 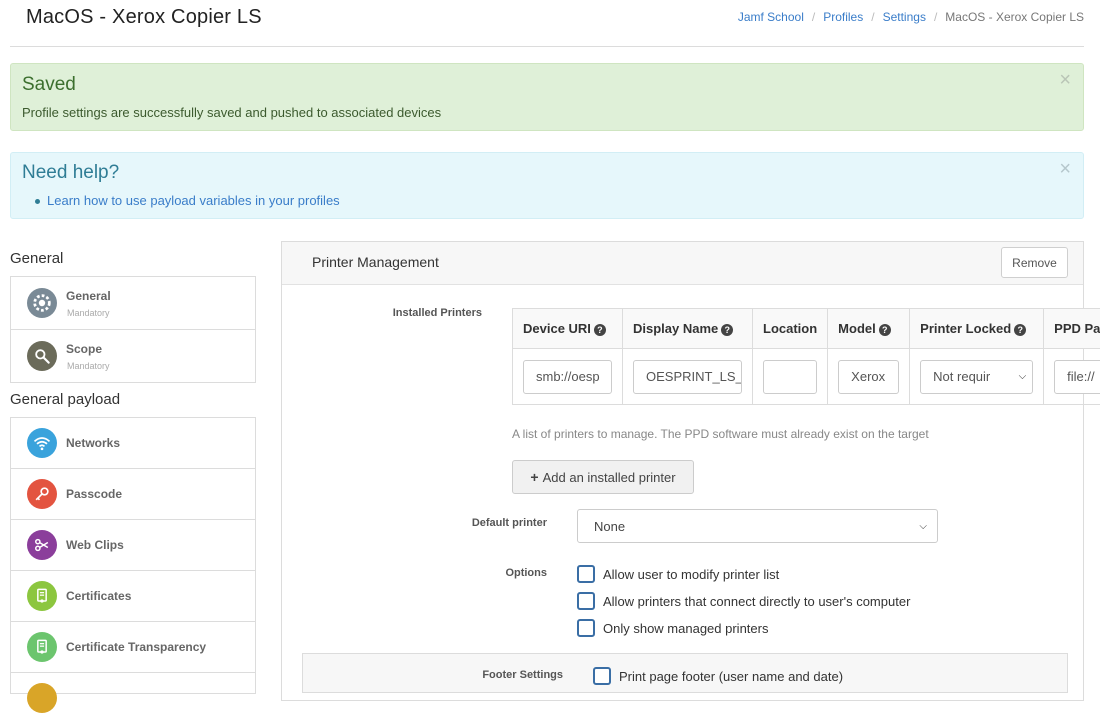 I want to click on next-item-icon, so click(x=42, y=698).